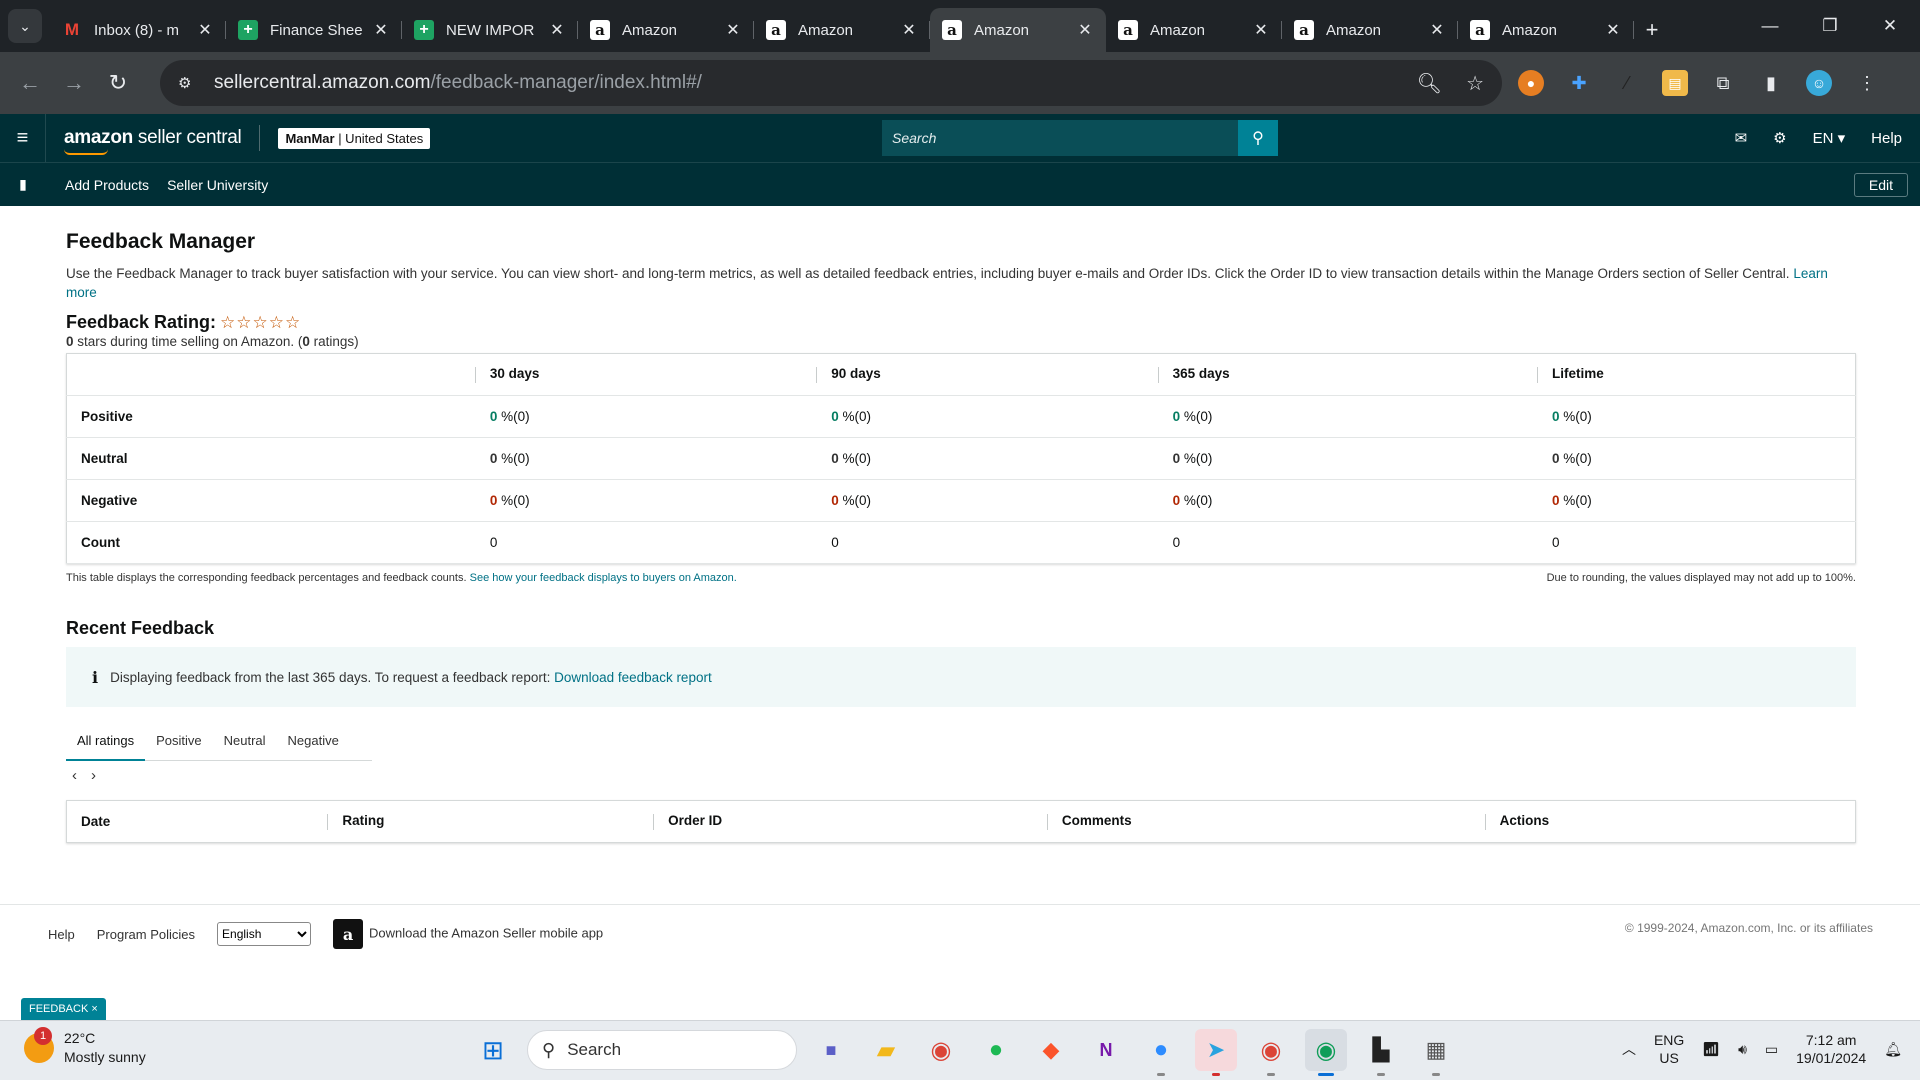 This screenshot has height=1080, width=1920. What do you see at coordinates (153, 141) in the screenshot?
I see `seller-central-logo: amazon seller central` at bounding box center [153, 141].